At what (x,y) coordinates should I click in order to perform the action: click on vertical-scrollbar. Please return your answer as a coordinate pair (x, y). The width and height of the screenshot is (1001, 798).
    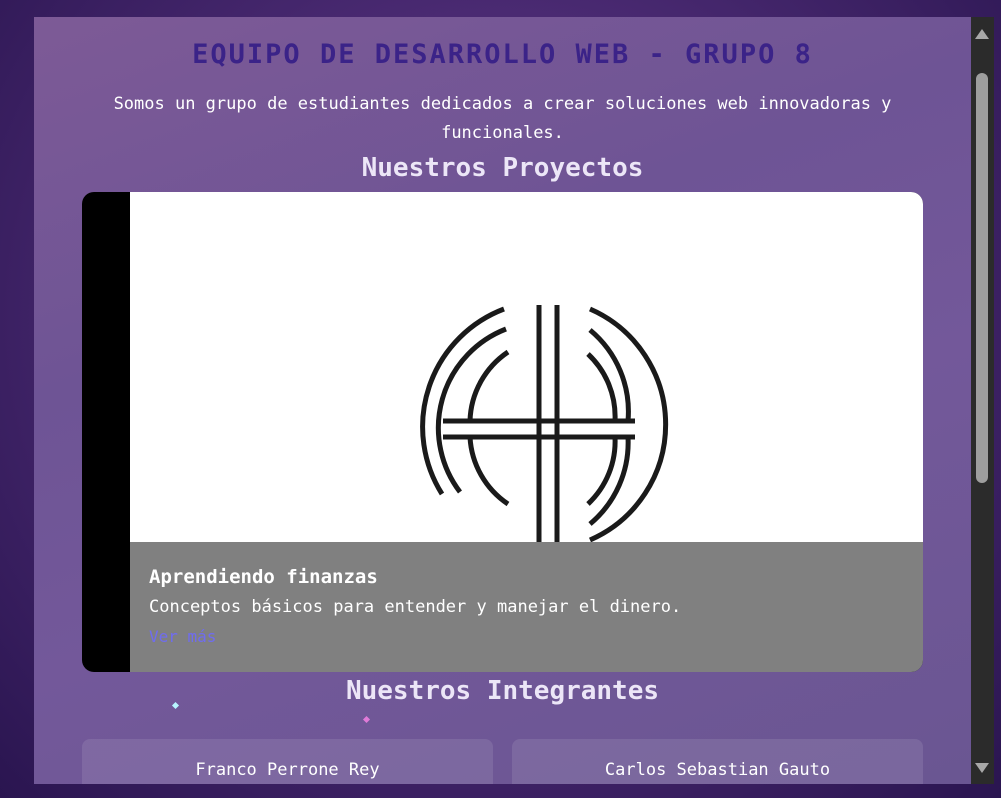
    Looking at the image, I should click on (982, 400).